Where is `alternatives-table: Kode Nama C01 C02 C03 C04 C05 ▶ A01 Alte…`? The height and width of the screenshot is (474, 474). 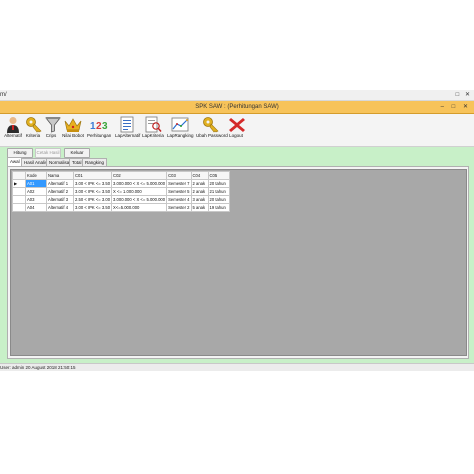
alternatives-table: Kode Nama C01 C02 C03 C04 C05 ▶ A01 Alte… is located at coordinates (121, 191).